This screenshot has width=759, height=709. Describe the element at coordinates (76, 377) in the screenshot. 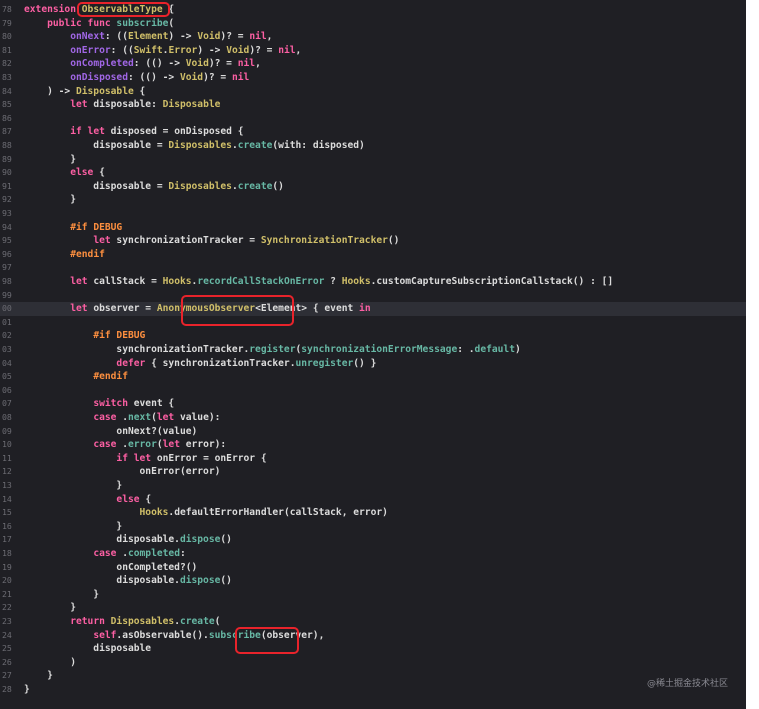

I see `line-text: #endif` at that location.